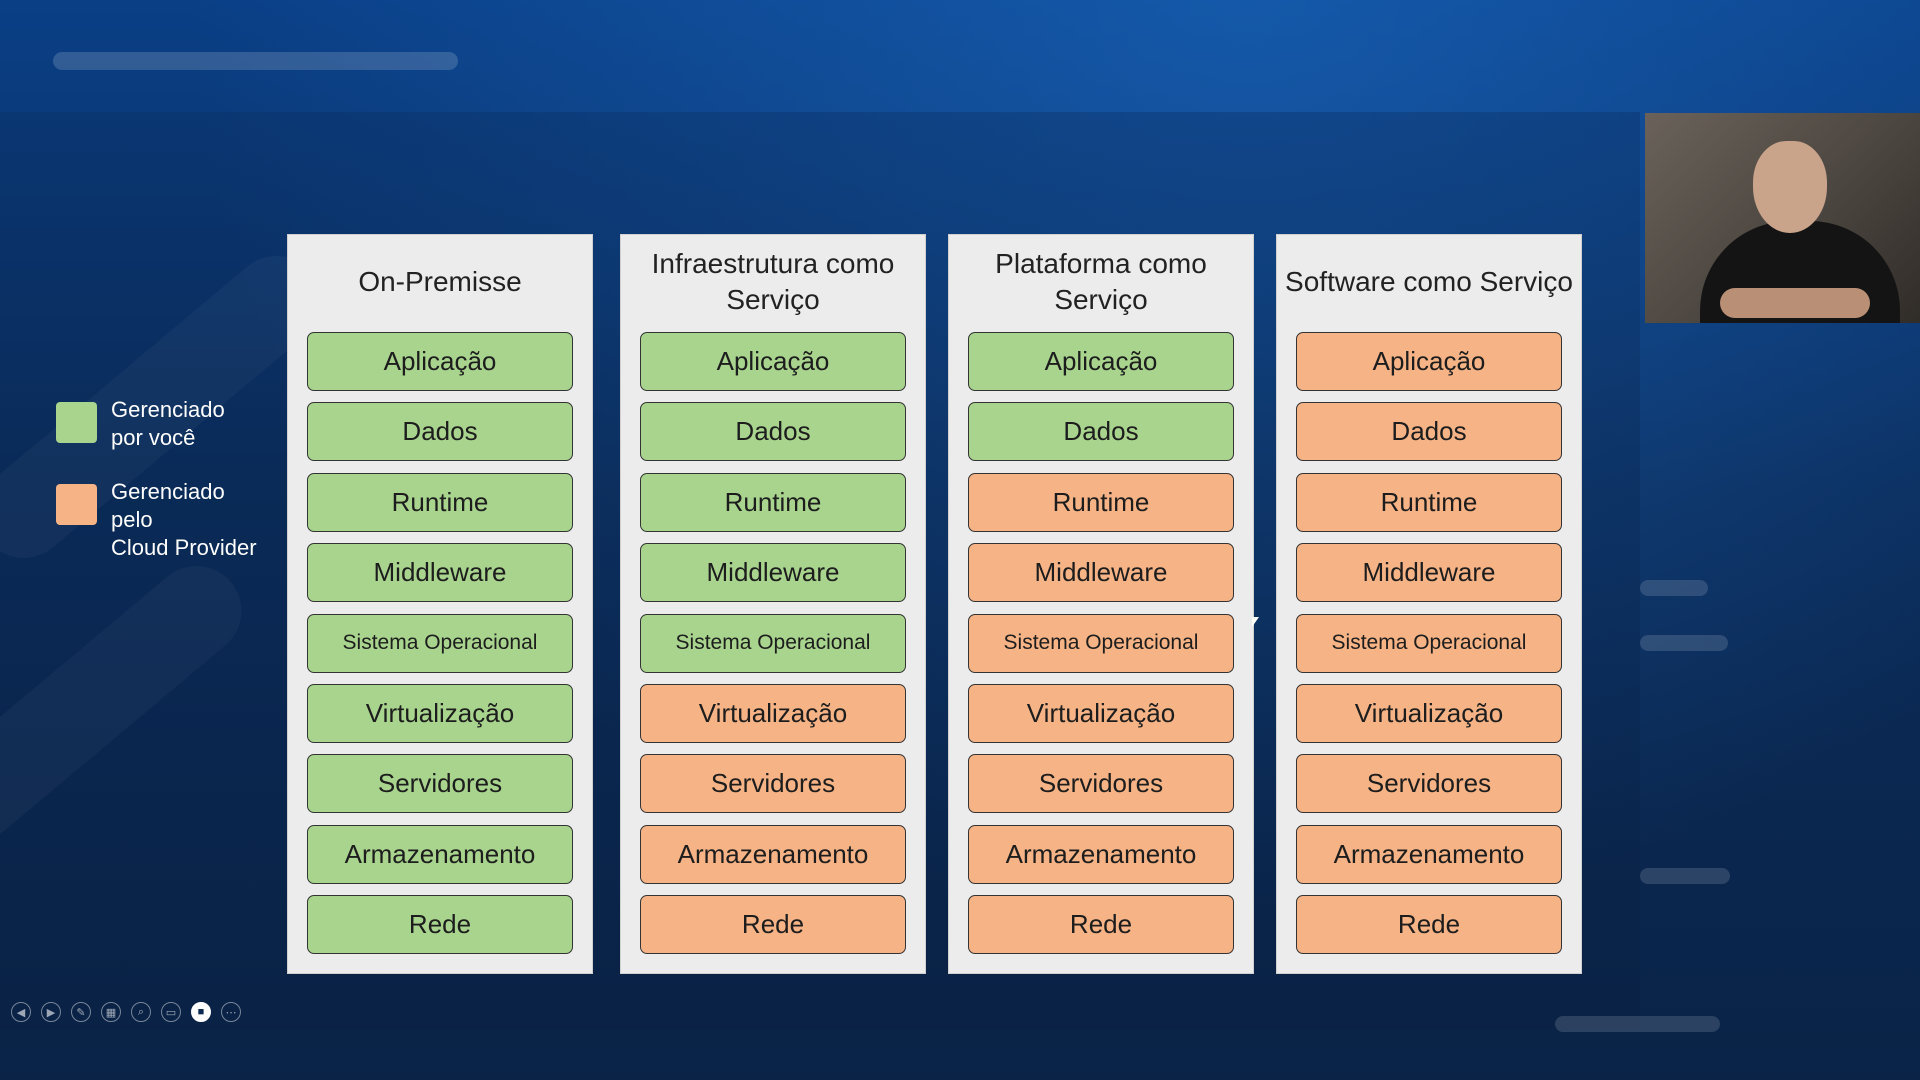 The height and width of the screenshot is (1080, 1920). I want to click on presenter-hands, so click(1795, 303).